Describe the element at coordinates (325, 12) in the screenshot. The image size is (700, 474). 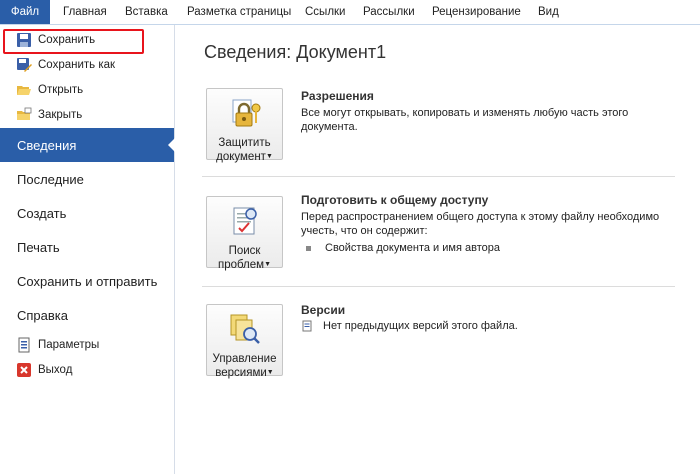
I see `tab-references: Ссылки` at that location.